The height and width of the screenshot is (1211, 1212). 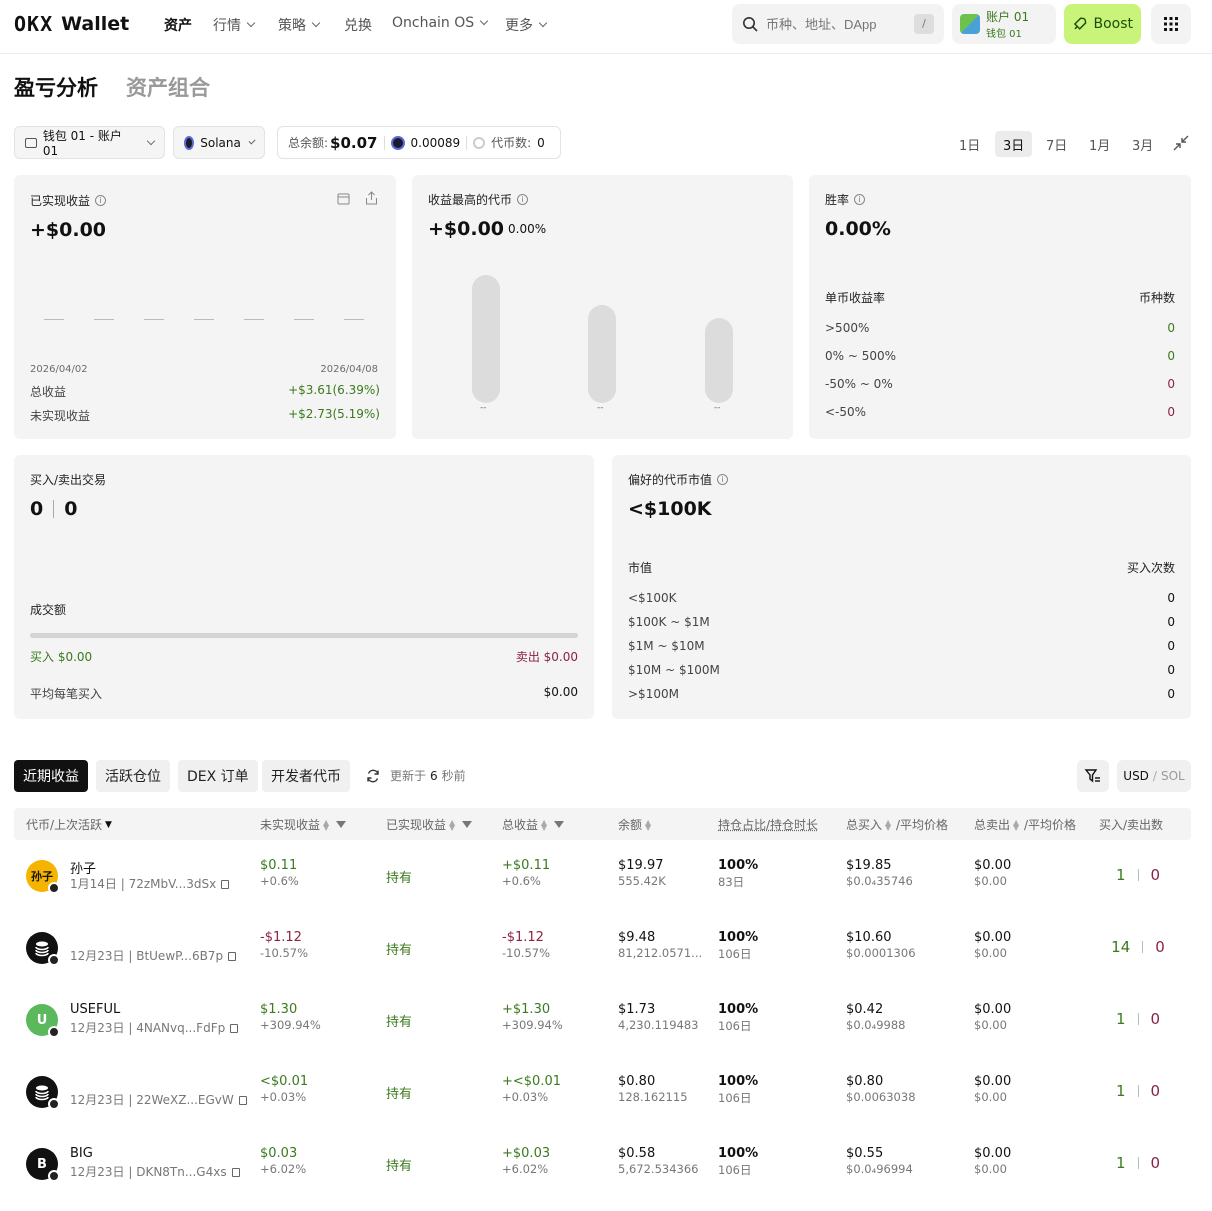 What do you see at coordinates (429, 824) in the screenshot?
I see `th-realized: 已实现收益 ▲ ▼` at bounding box center [429, 824].